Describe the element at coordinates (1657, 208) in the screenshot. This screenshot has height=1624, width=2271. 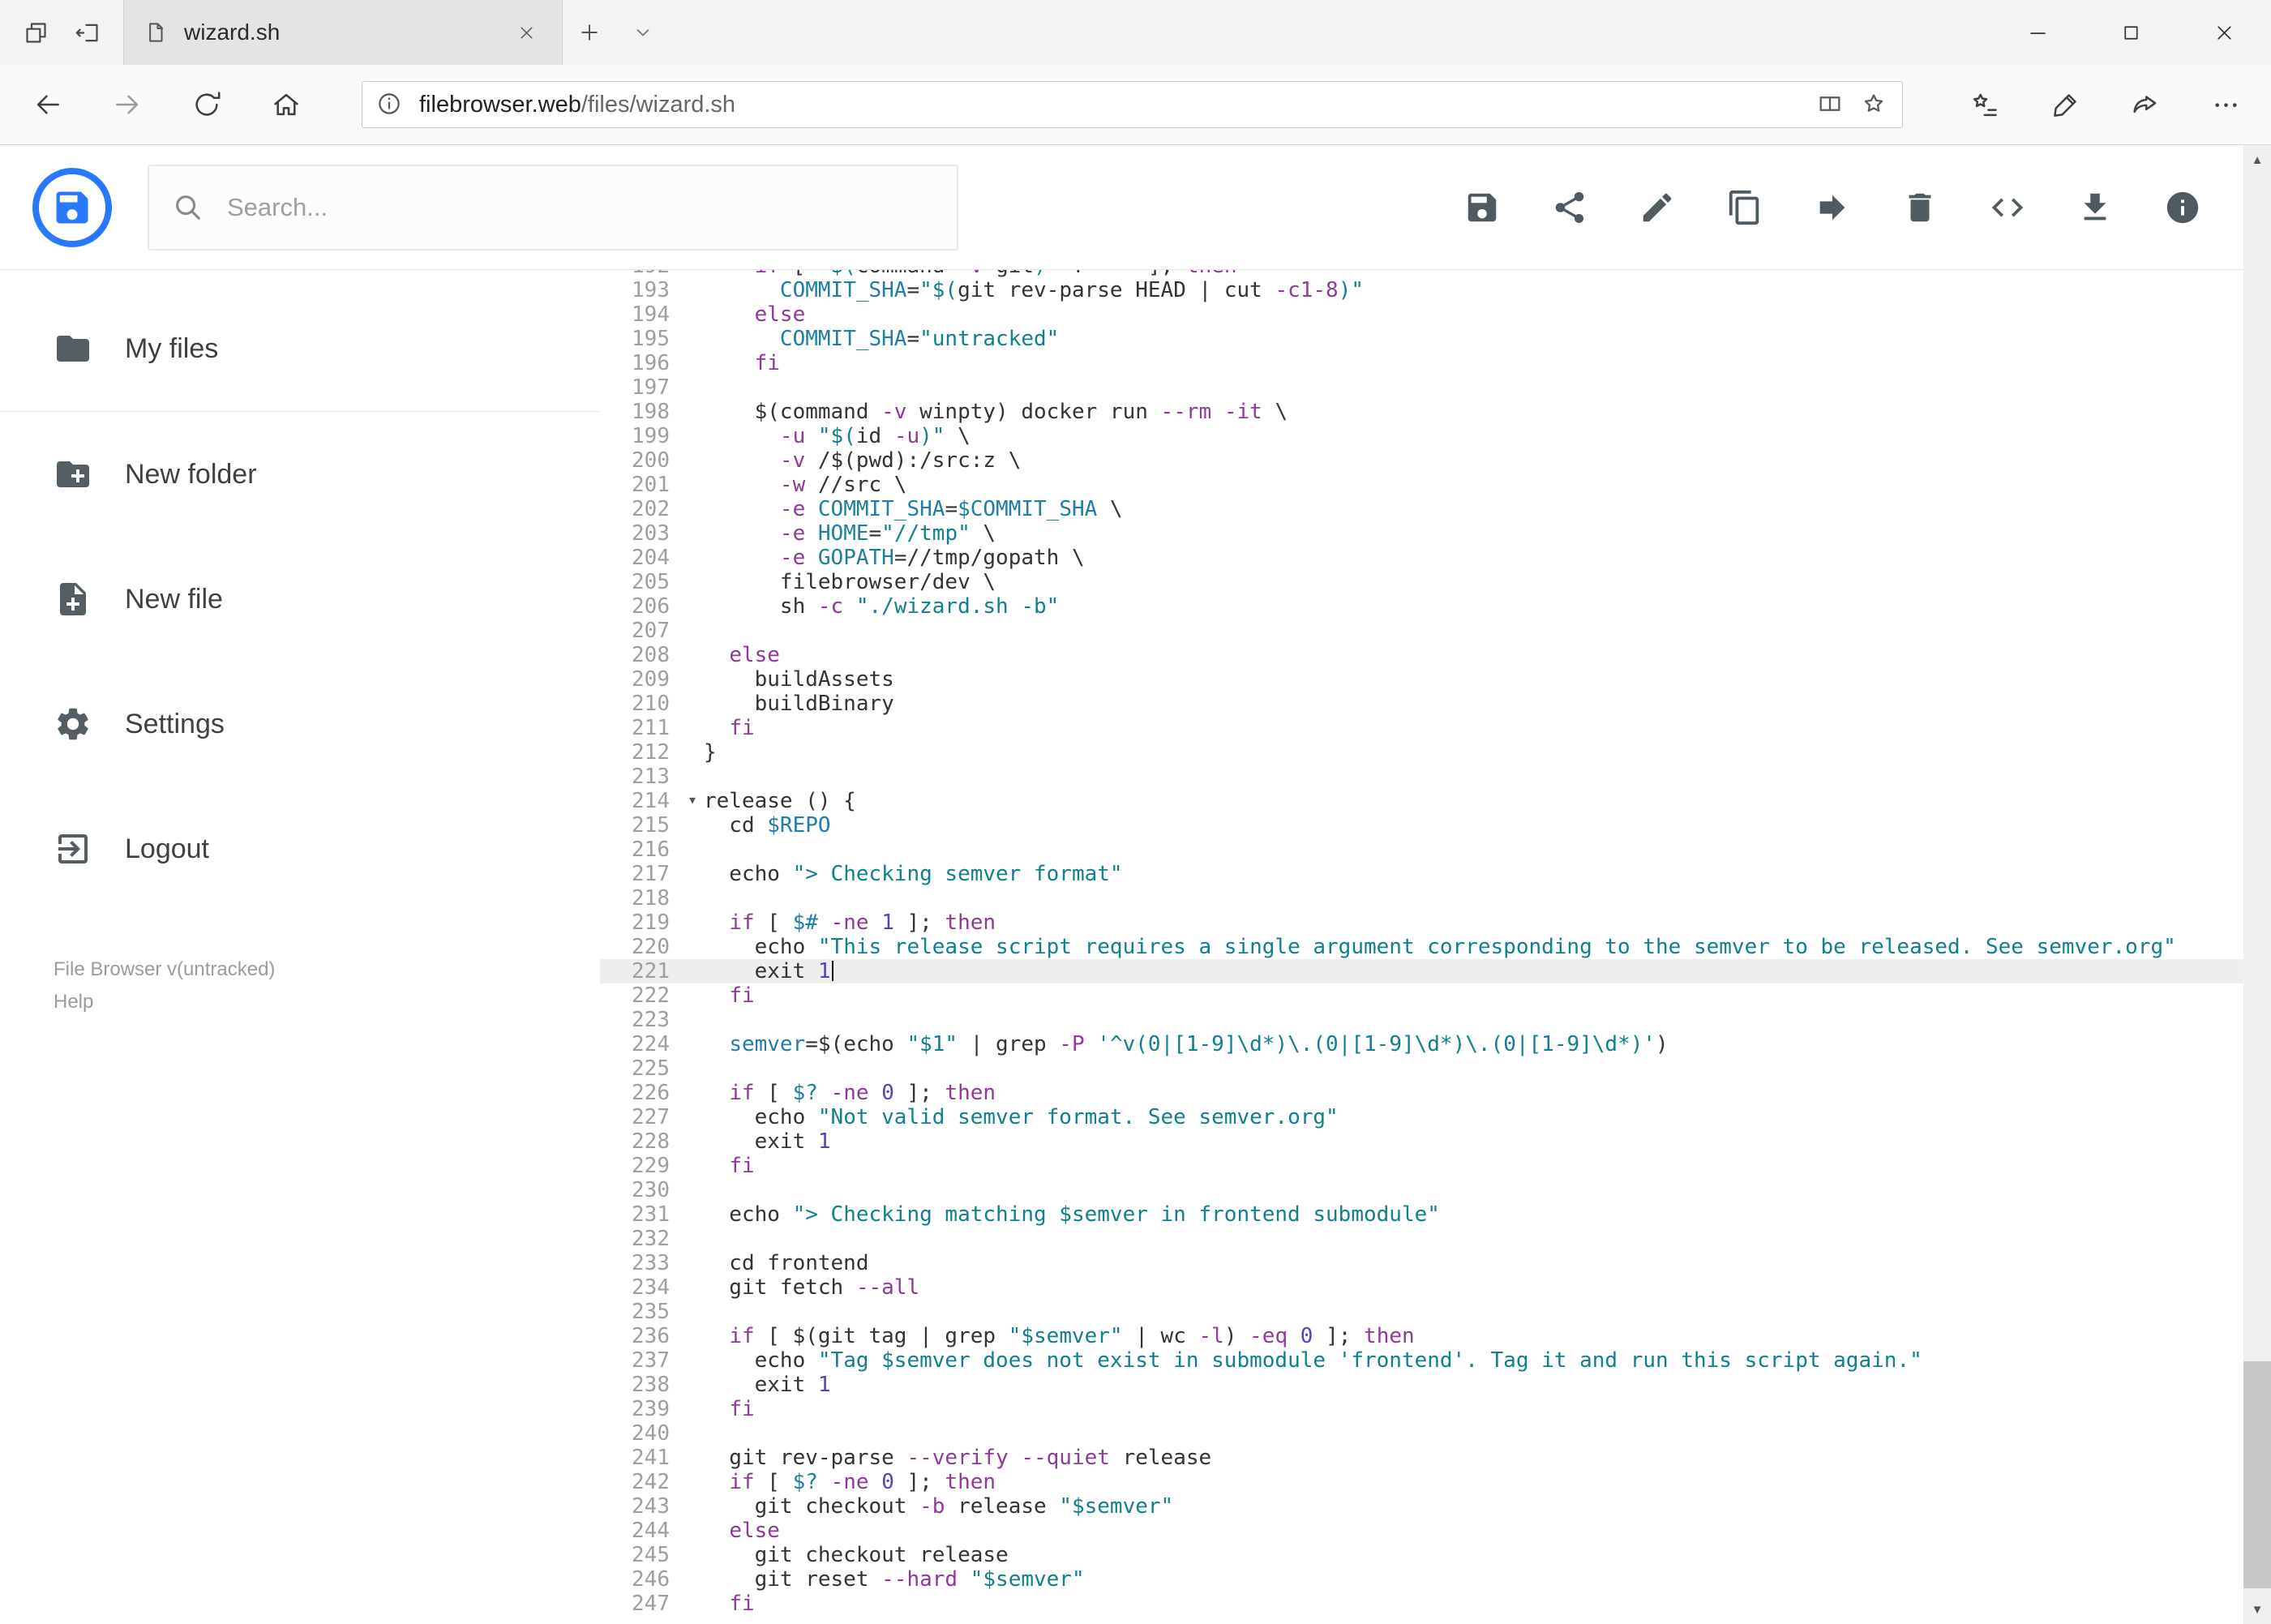
I see `rename-button` at that location.